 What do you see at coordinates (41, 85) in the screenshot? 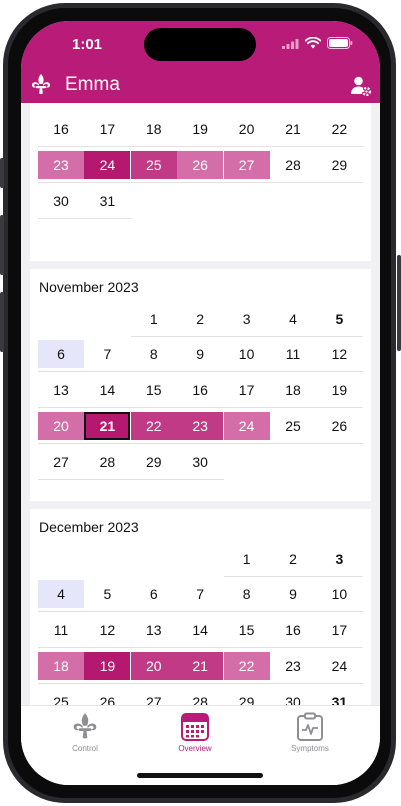
I see `fleur-de-lis-icon` at bounding box center [41, 85].